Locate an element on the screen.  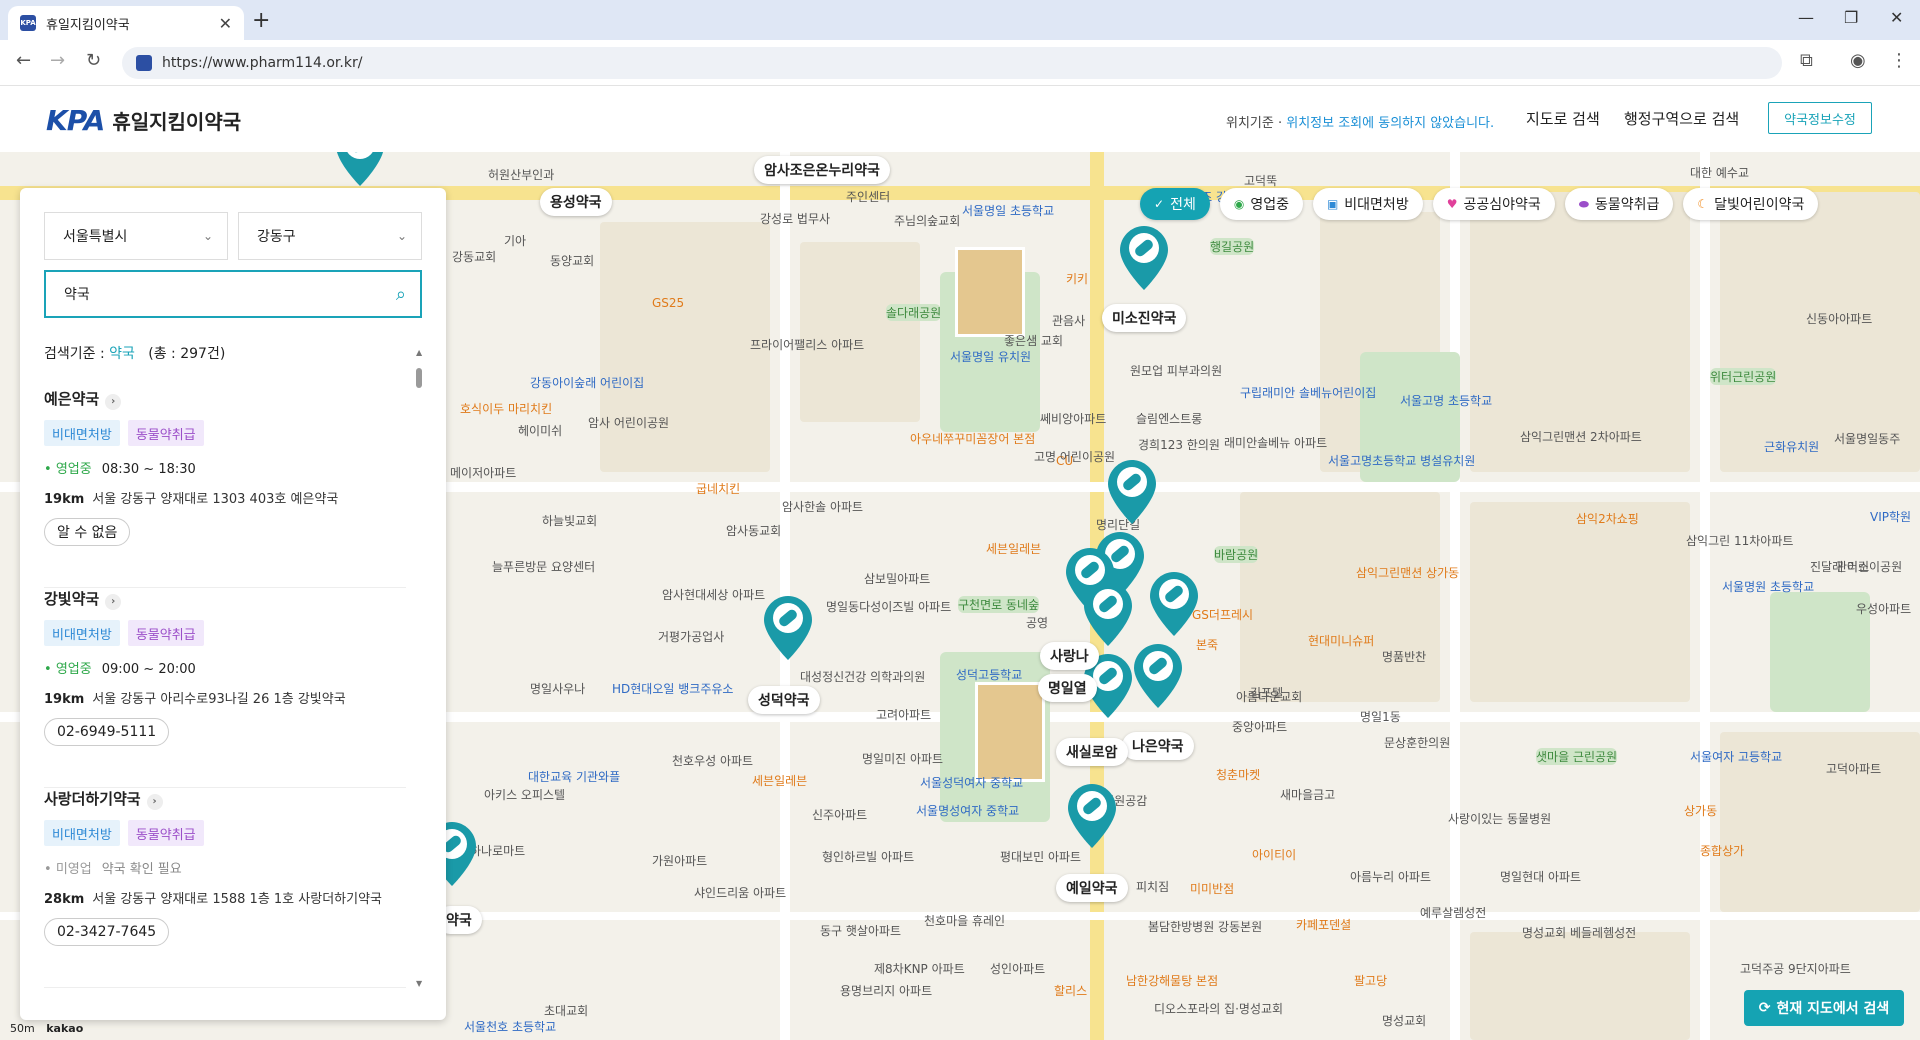
map-label: 새마을금고 is located at coordinates (1308, 795).